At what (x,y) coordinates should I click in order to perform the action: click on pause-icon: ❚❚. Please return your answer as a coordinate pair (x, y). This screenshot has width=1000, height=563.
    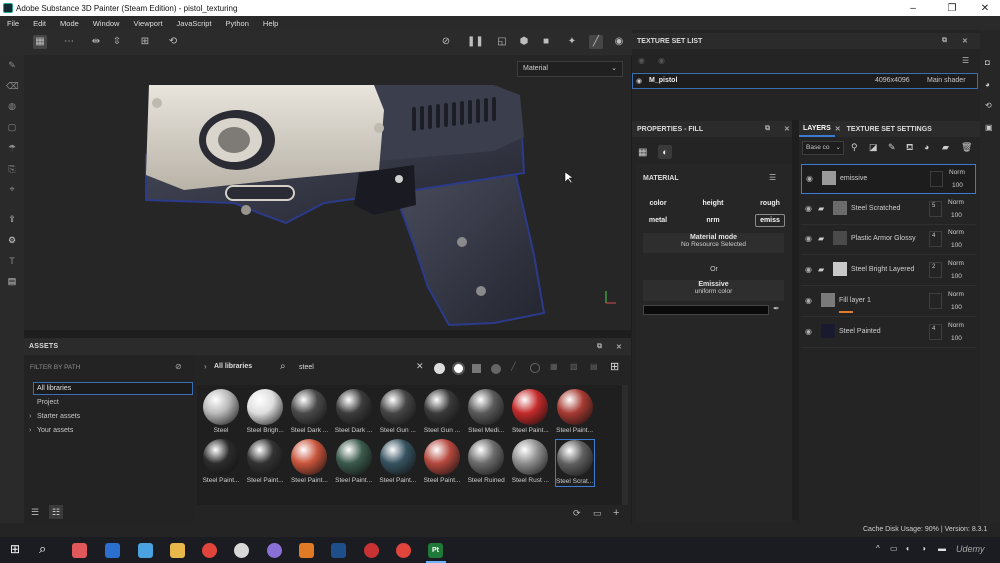
    Looking at the image, I should click on (475, 42).